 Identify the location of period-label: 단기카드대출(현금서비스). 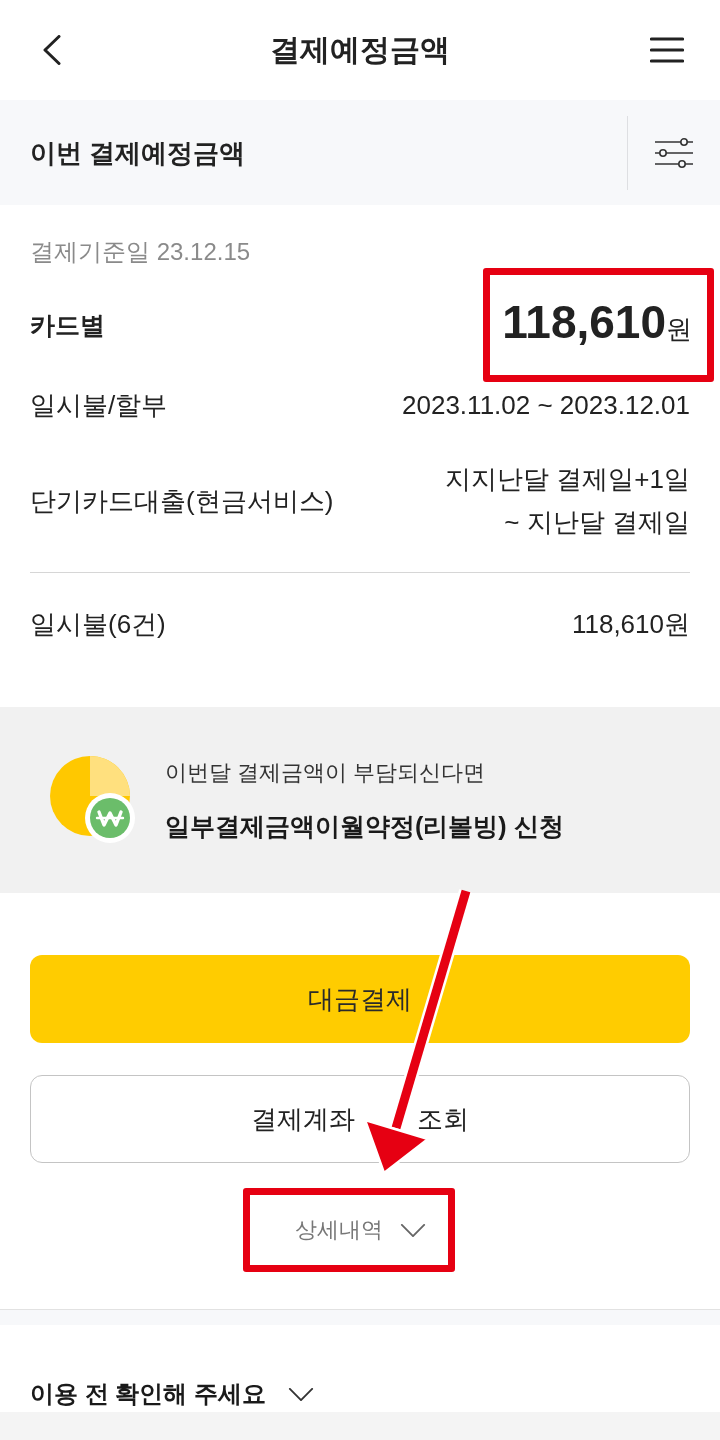
(182, 501).